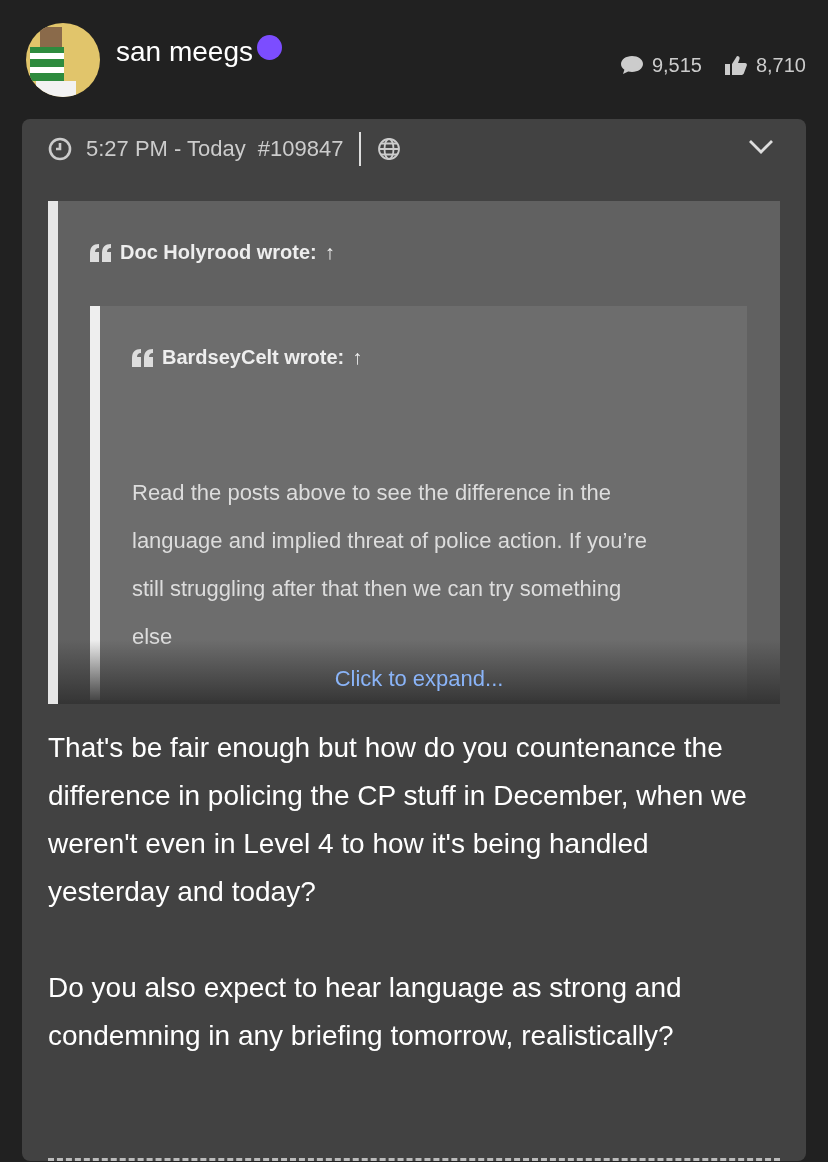 The image size is (828, 1162). Describe the element at coordinates (389, 149) in the screenshot. I see `globe-icon` at that location.